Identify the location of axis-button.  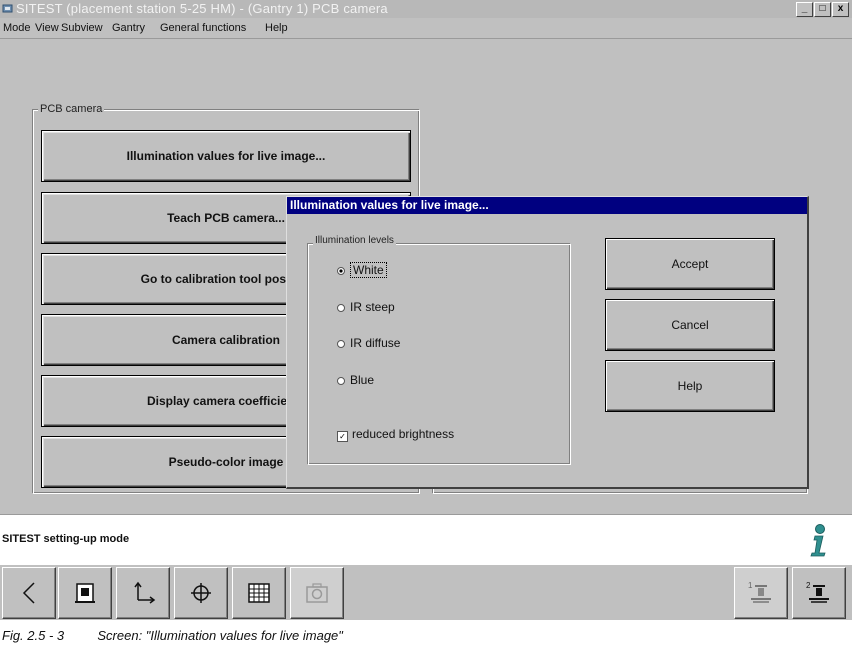
(143, 593).